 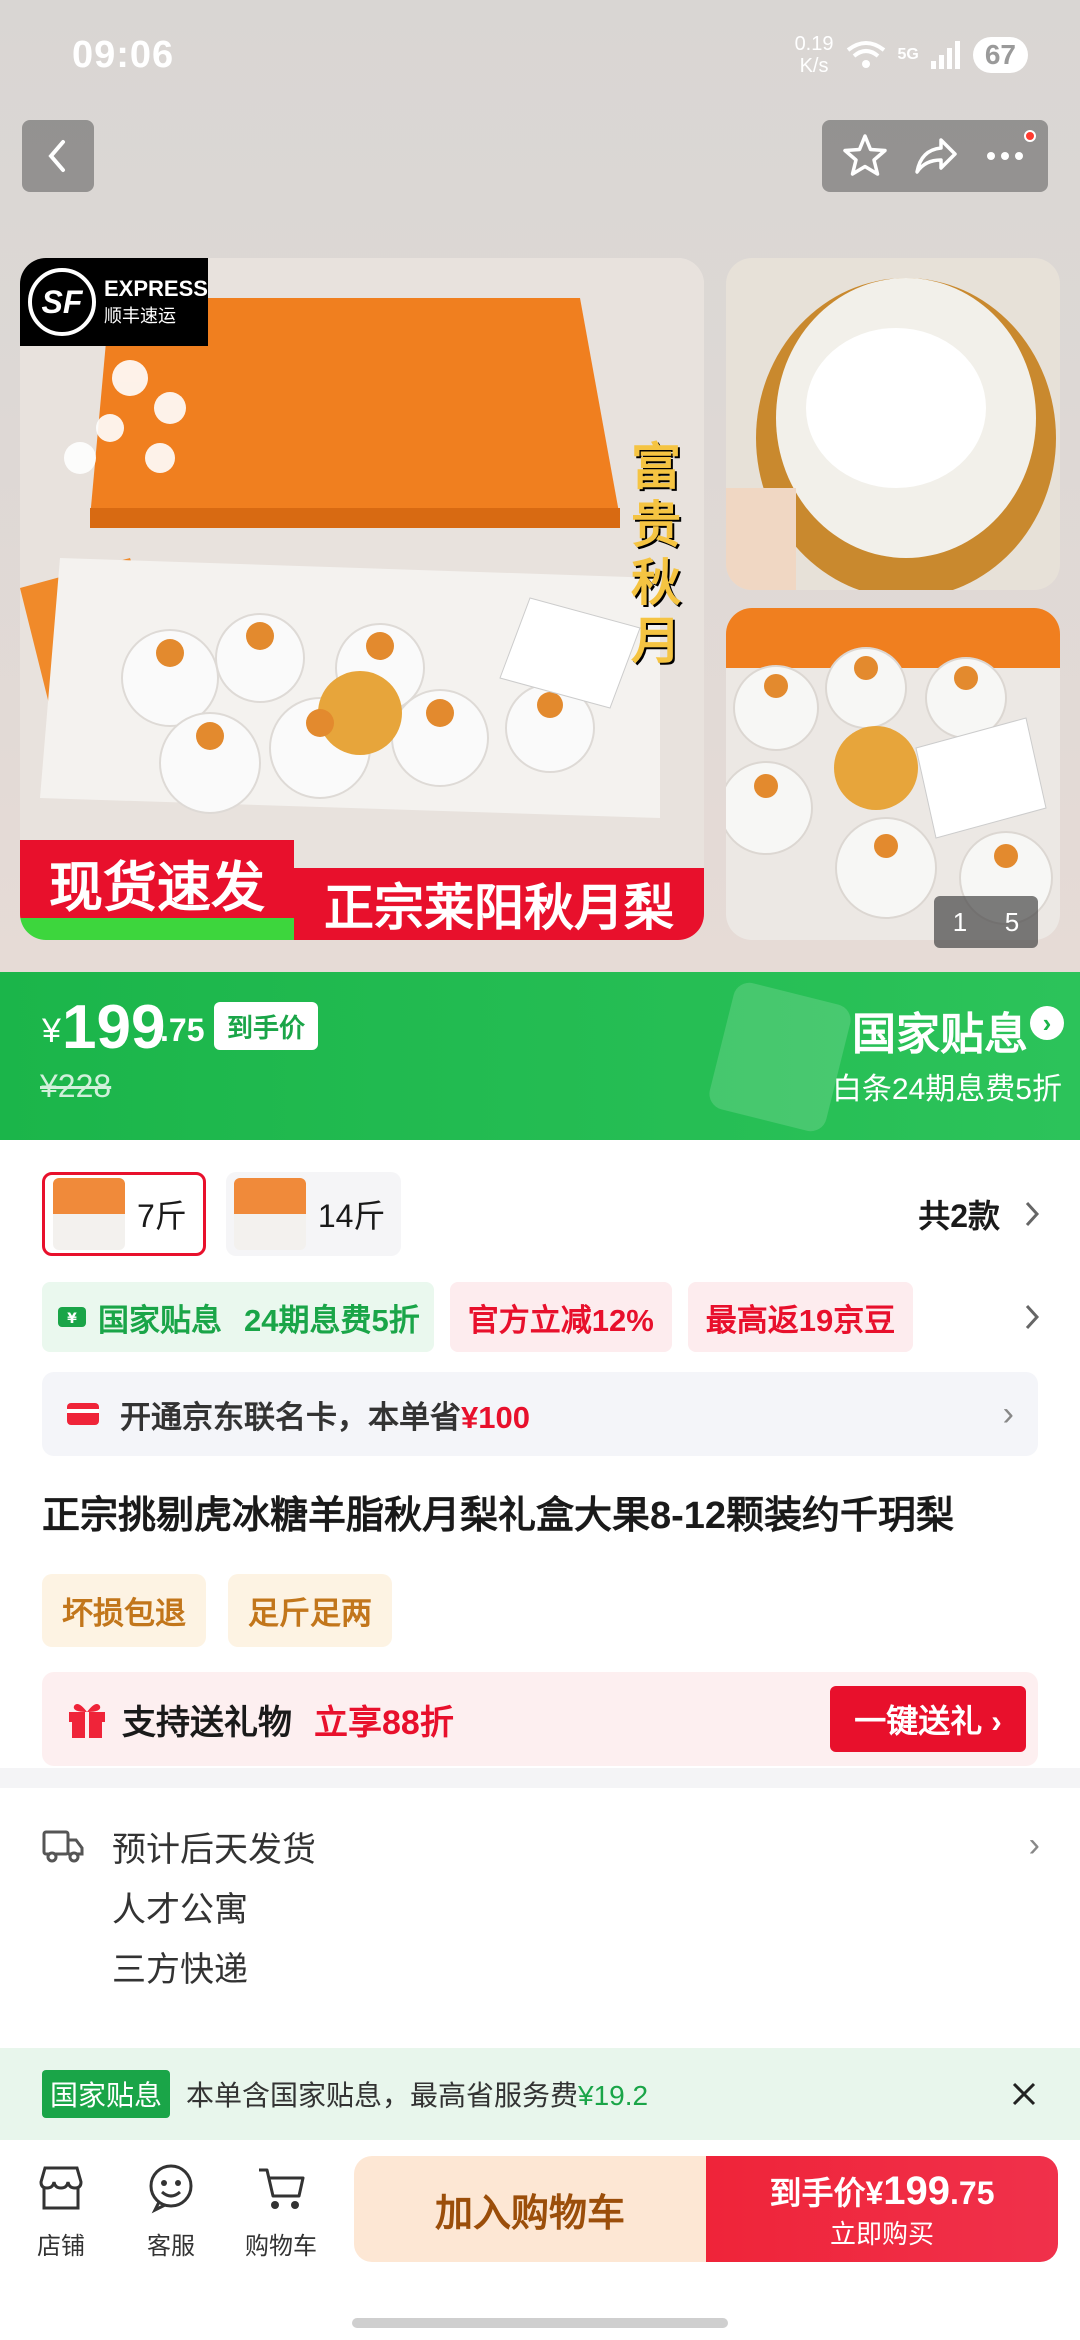 What do you see at coordinates (928, 1719) in the screenshot?
I see `send-gift-button: 一键送礼 ›` at bounding box center [928, 1719].